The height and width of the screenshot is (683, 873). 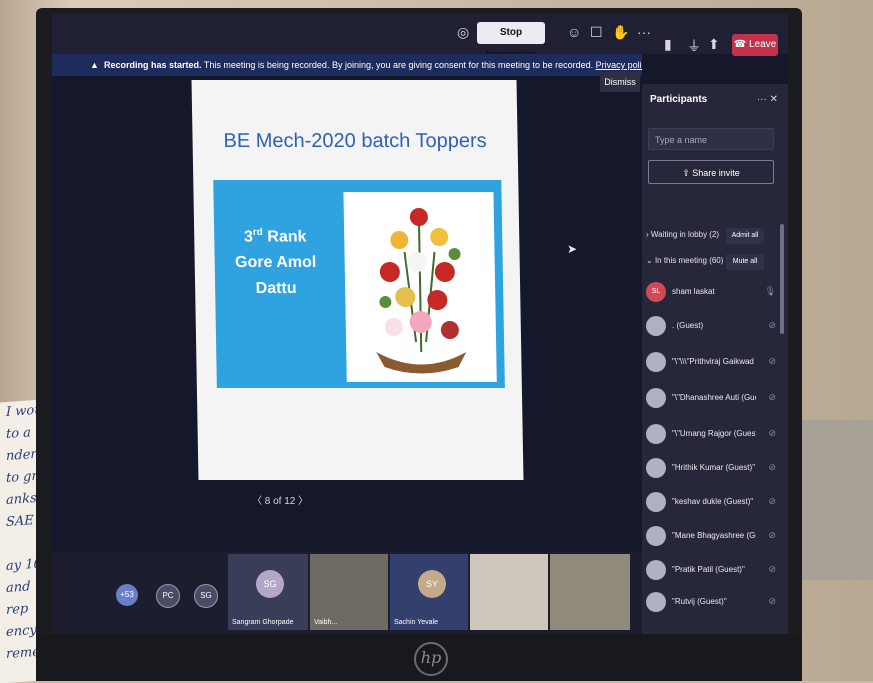 What do you see at coordinates (263, 622) in the screenshot?
I see `tile-name: Sangram Ghorpade` at bounding box center [263, 622].